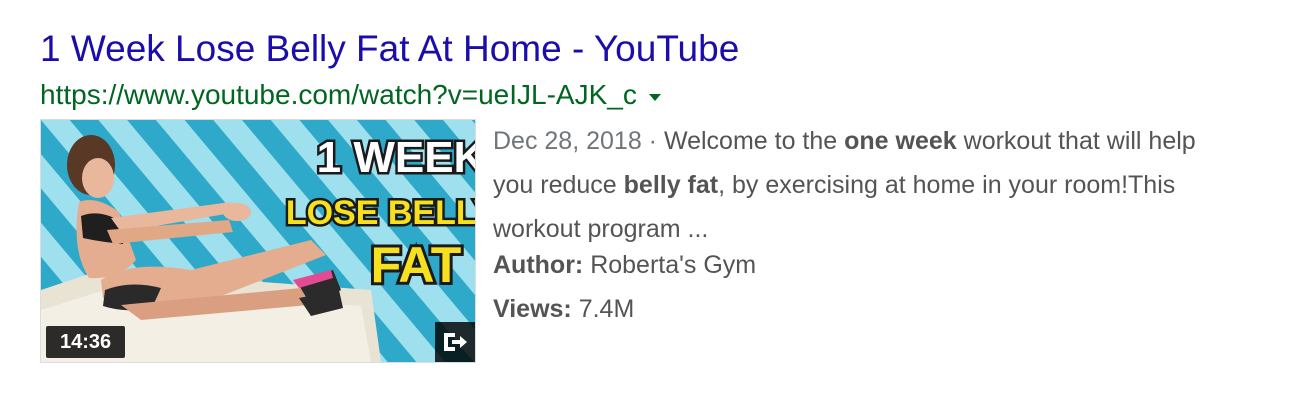  I want to click on video-duration-badge: 14:36, so click(86, 342).